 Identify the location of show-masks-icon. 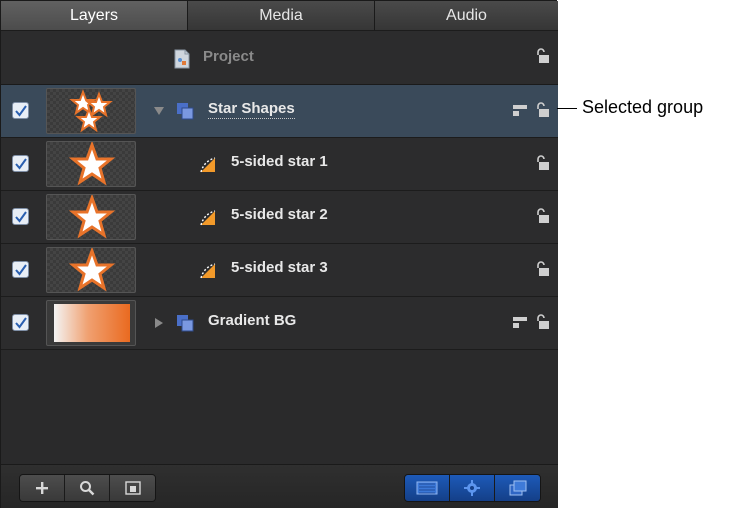
(427, 488).